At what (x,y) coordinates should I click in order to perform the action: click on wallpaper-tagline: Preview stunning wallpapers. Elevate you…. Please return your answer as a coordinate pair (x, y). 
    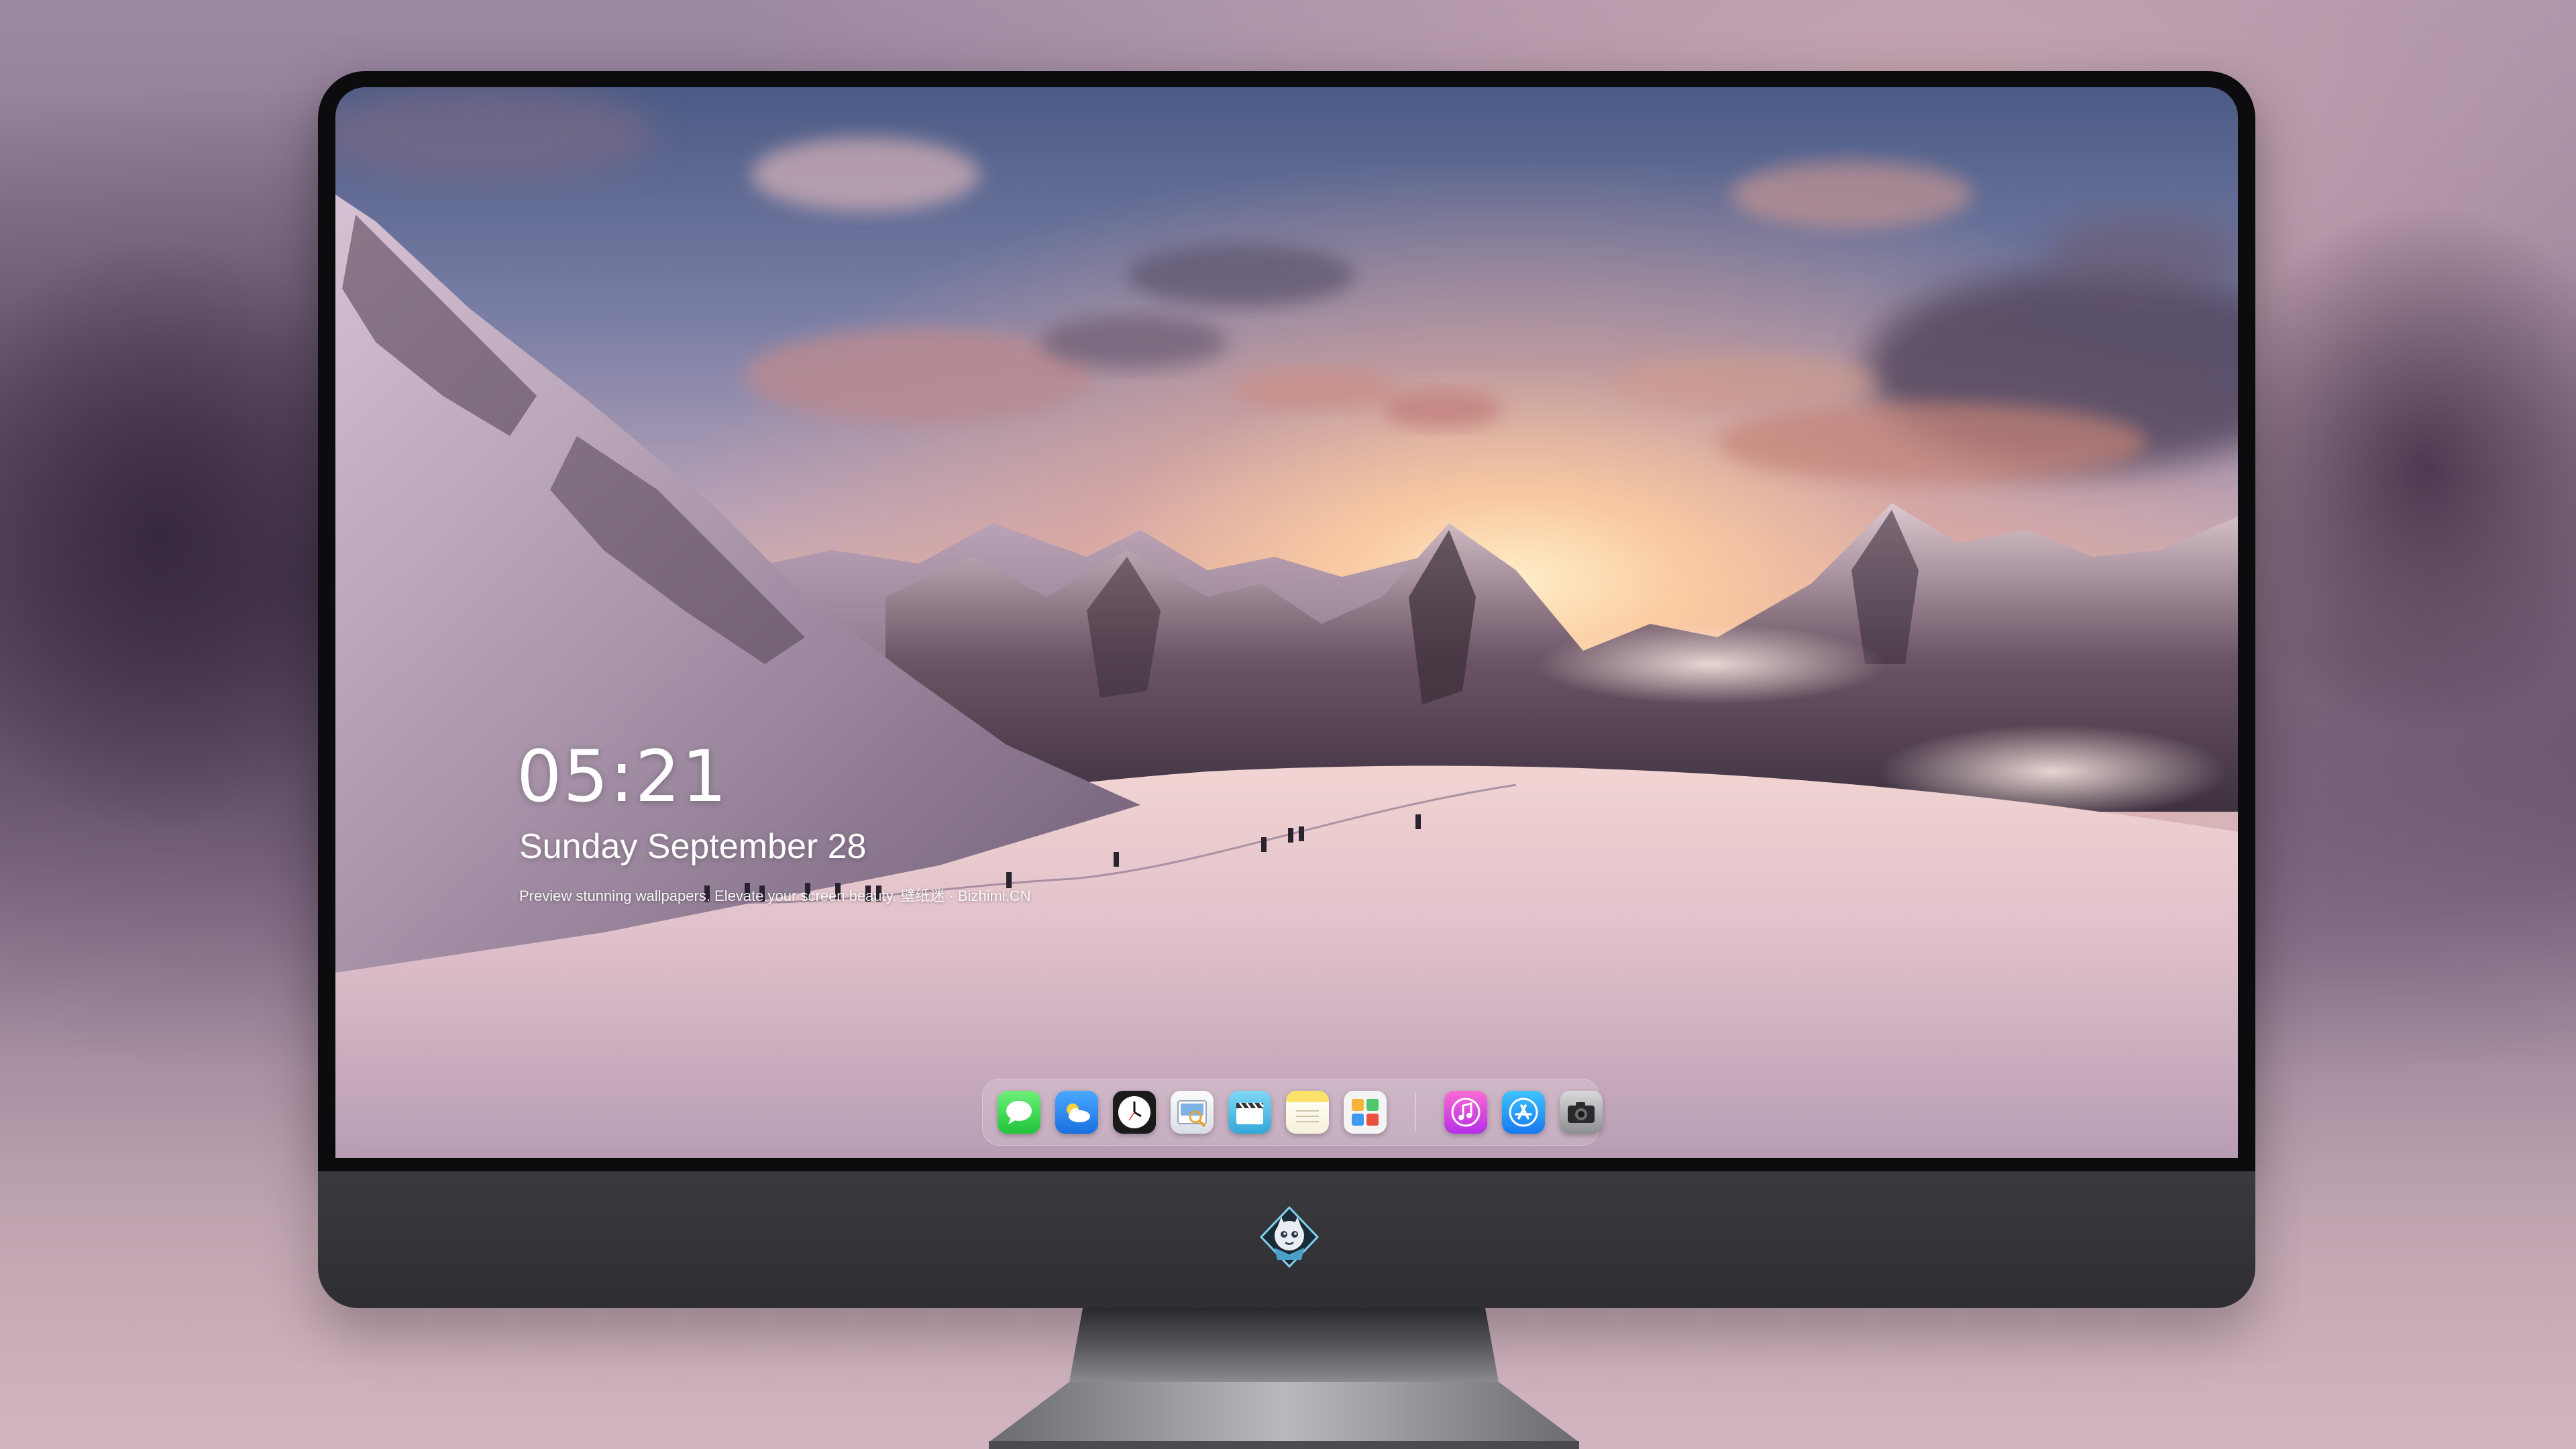
    Looking at the image, I should click on (775, 896).